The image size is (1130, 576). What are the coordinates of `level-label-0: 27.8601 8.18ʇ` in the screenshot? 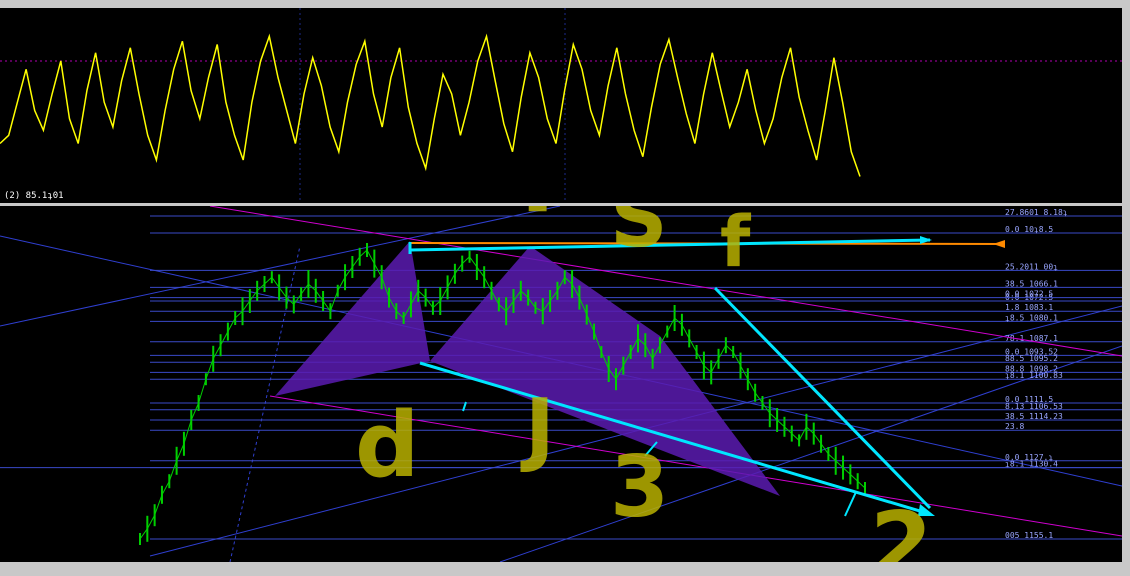 It's located at (1036, 212).